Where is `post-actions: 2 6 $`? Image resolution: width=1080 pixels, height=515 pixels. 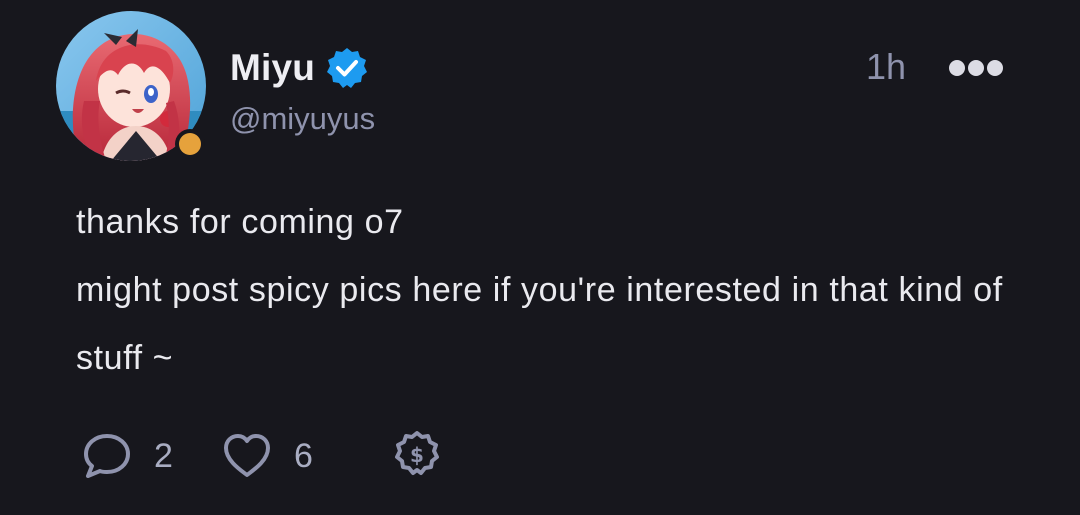 post-actions: 2 6 $ is located at coordinates (262, 456).